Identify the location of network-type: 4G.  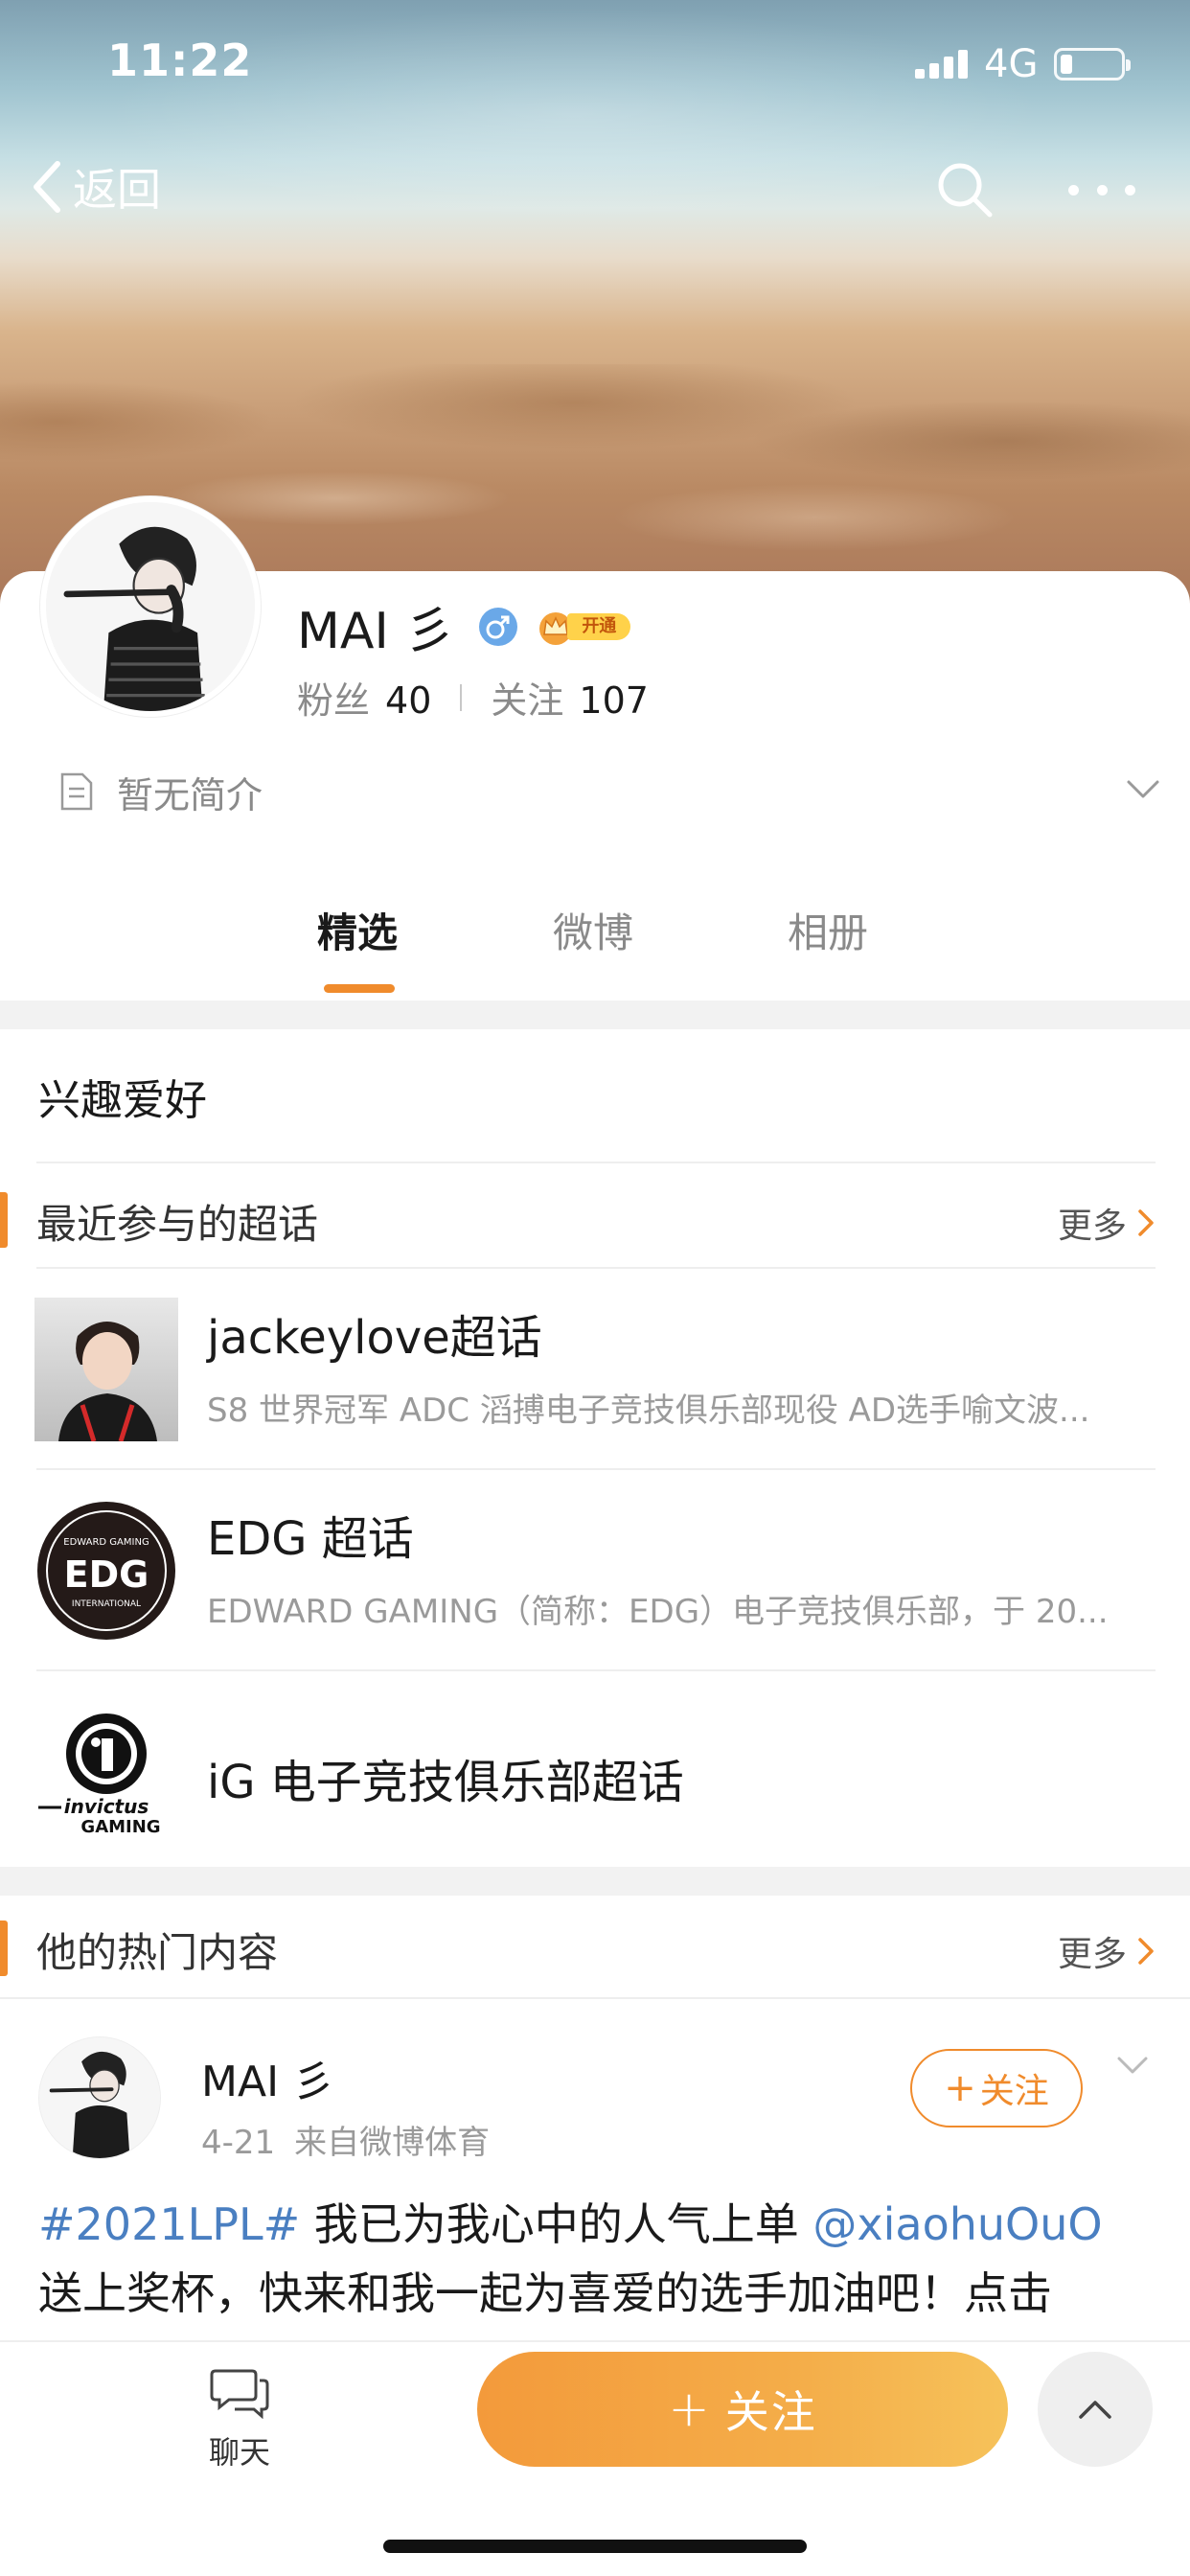
(1012, 64).